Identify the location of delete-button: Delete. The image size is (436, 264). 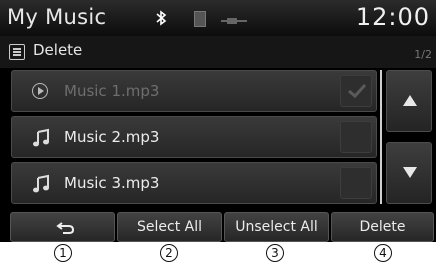
(382, 227).